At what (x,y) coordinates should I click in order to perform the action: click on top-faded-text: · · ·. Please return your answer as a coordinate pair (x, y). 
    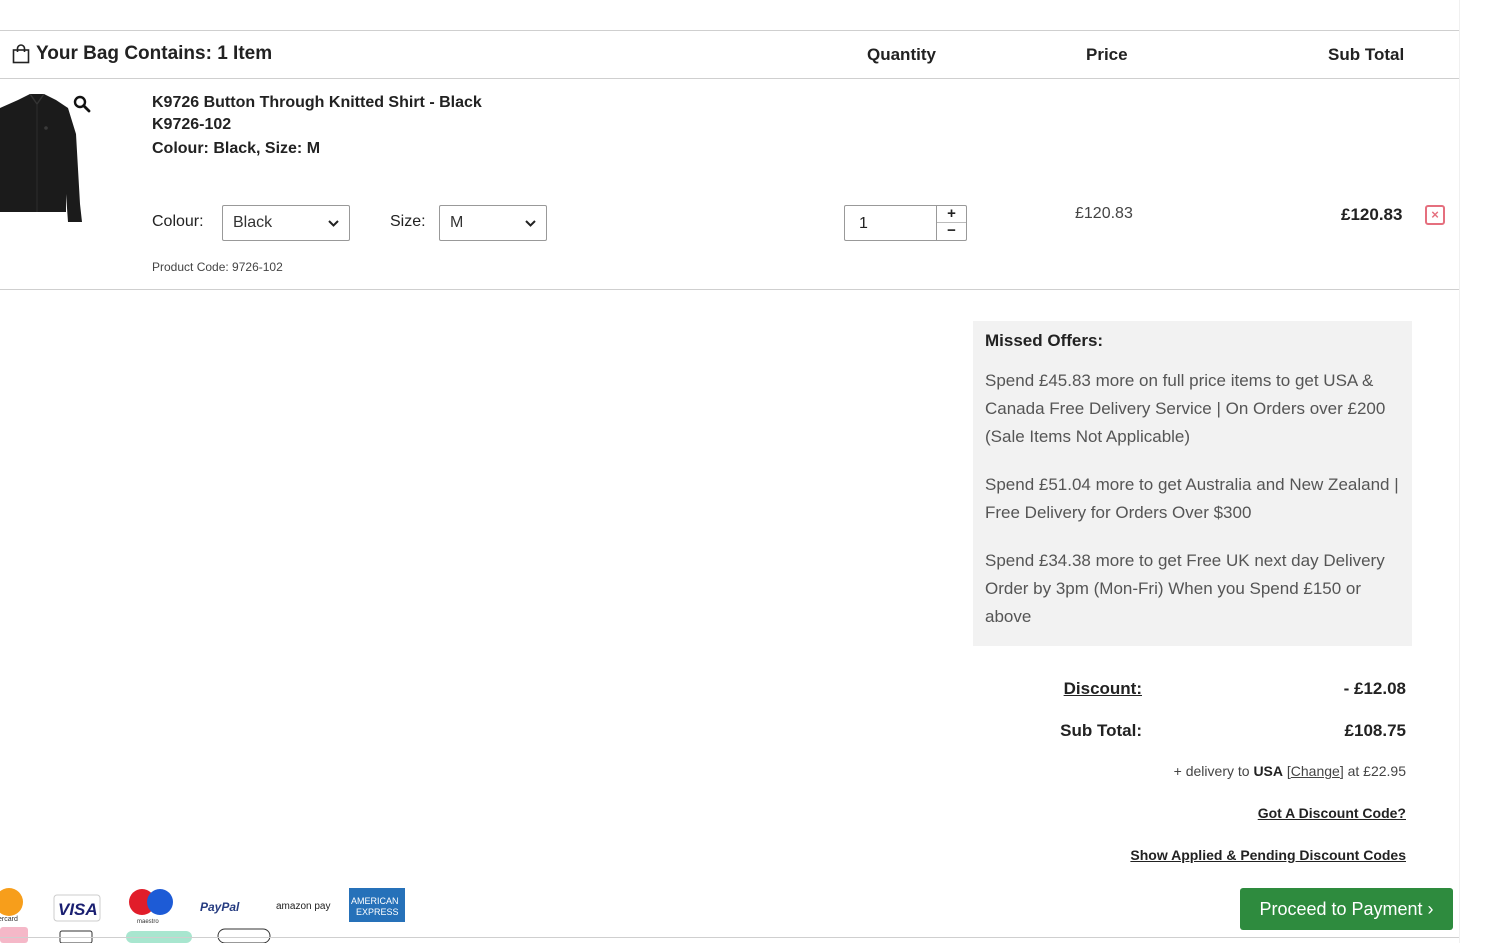
    Looking at the image, I should click on (1103, 3).